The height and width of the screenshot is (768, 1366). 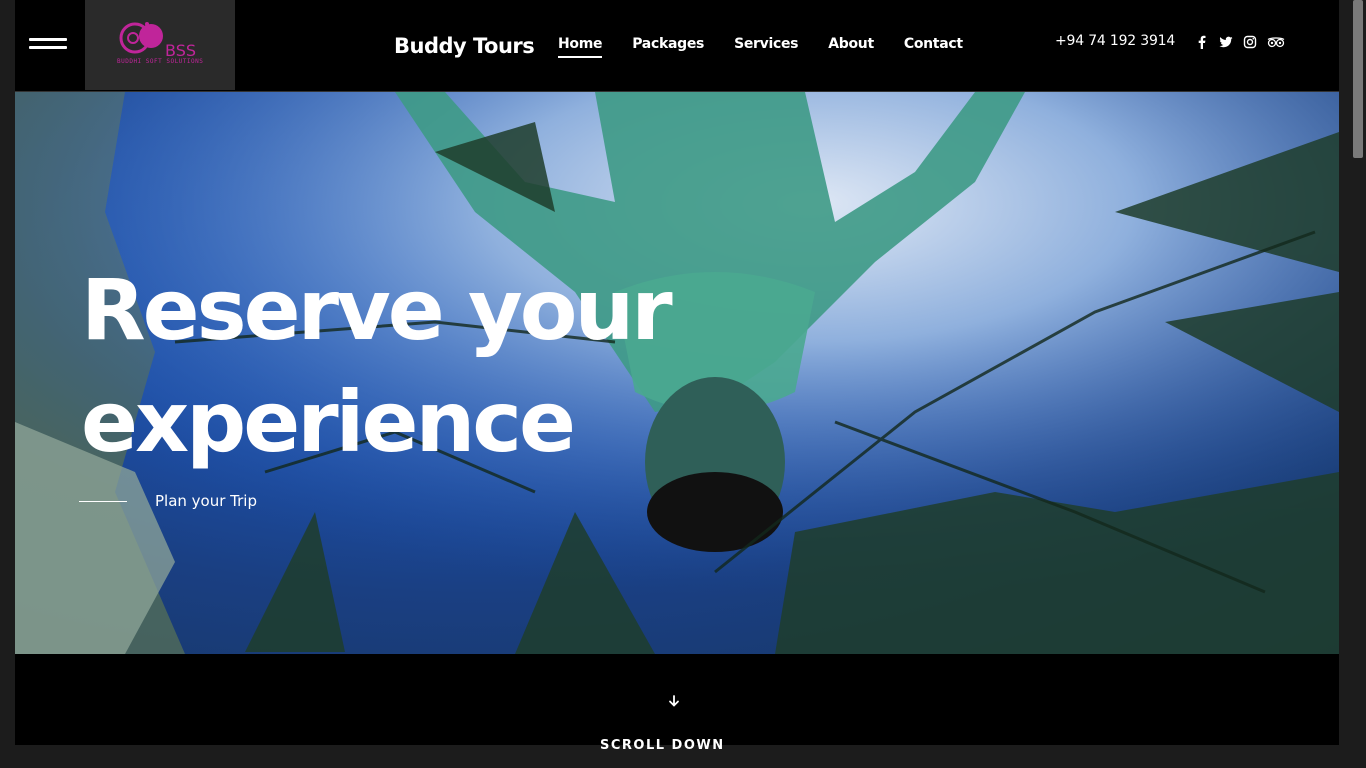 What do you see at coordinates (1240, 41) in the screenshot?
I see `social-links` at bounding box center [1240, 41].